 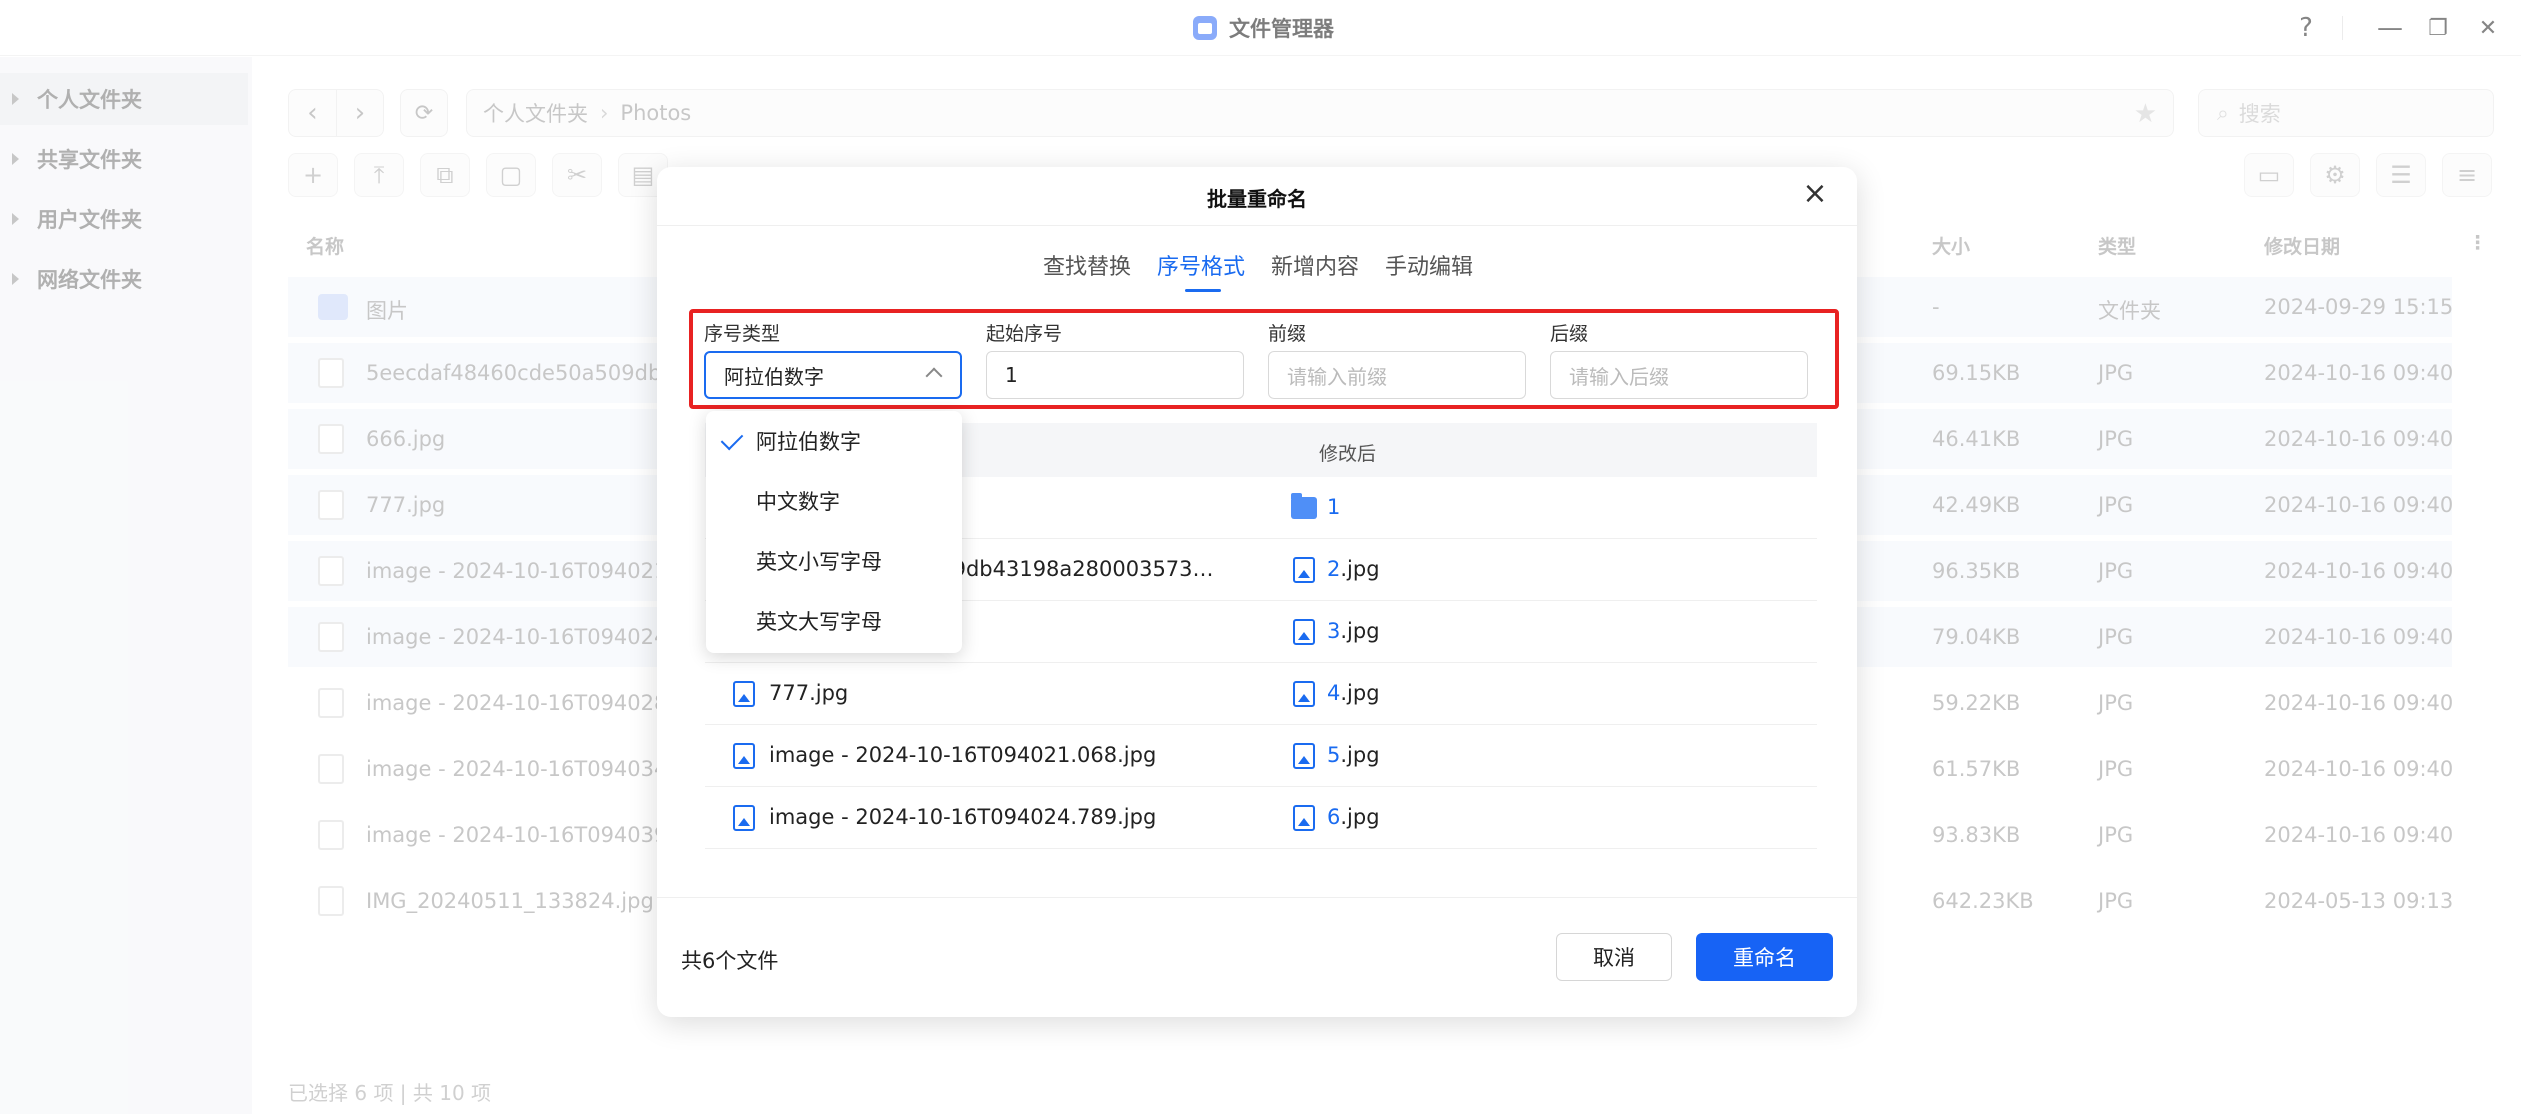 I want to click on new-name: 2.jpg, so click(x=1353, y=569).